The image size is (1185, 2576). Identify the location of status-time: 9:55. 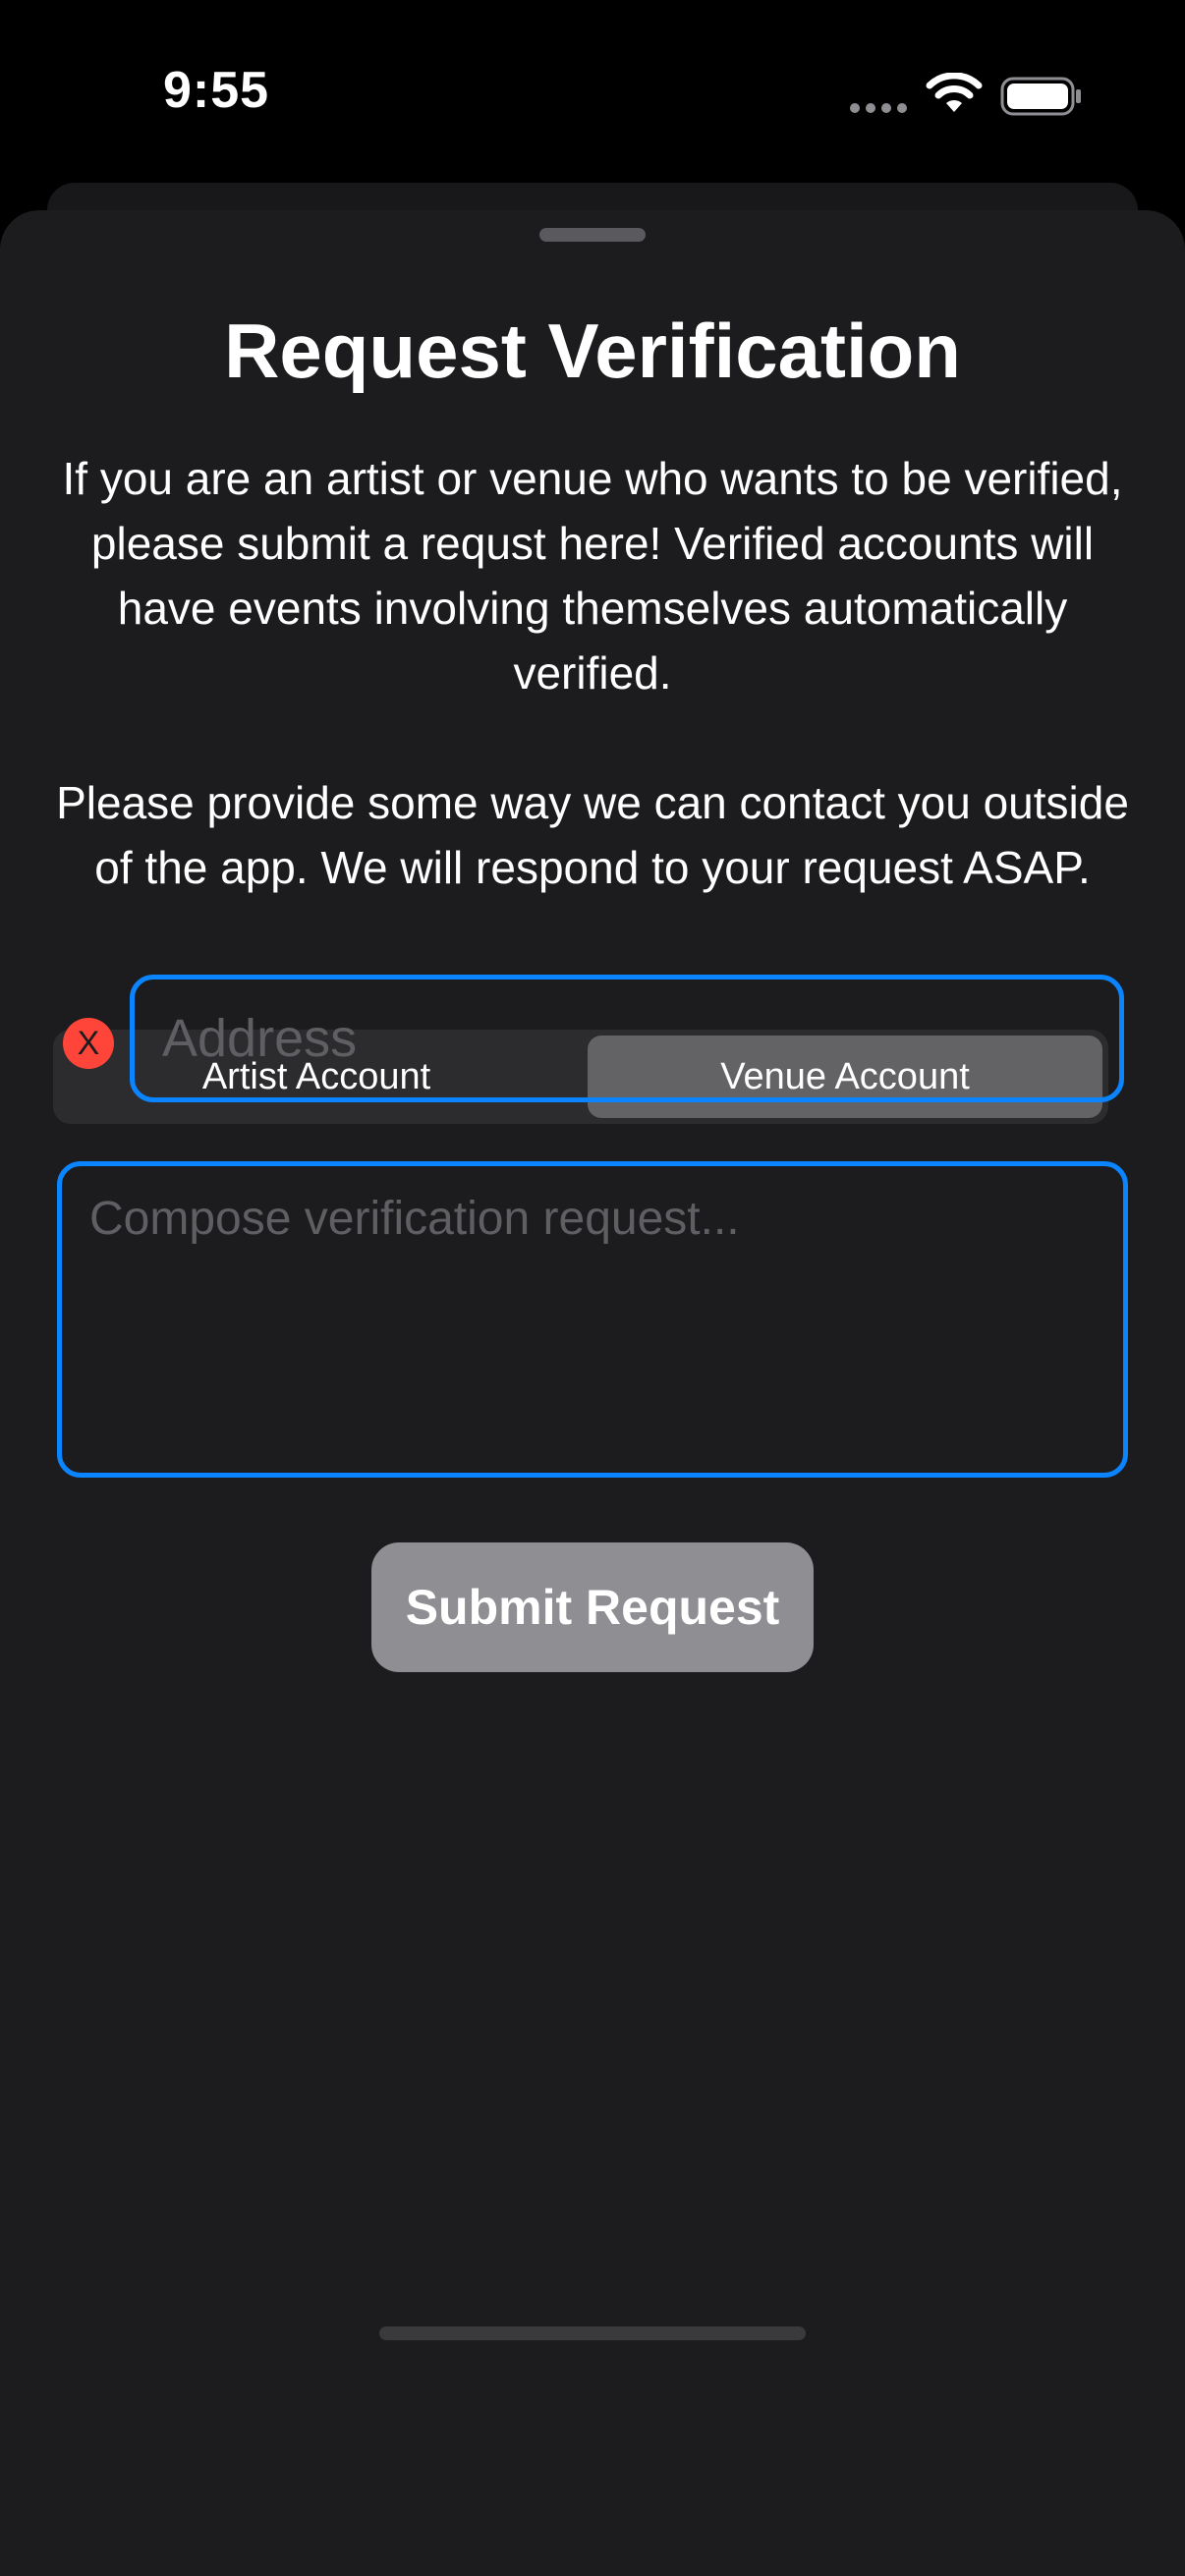
(216, 90).